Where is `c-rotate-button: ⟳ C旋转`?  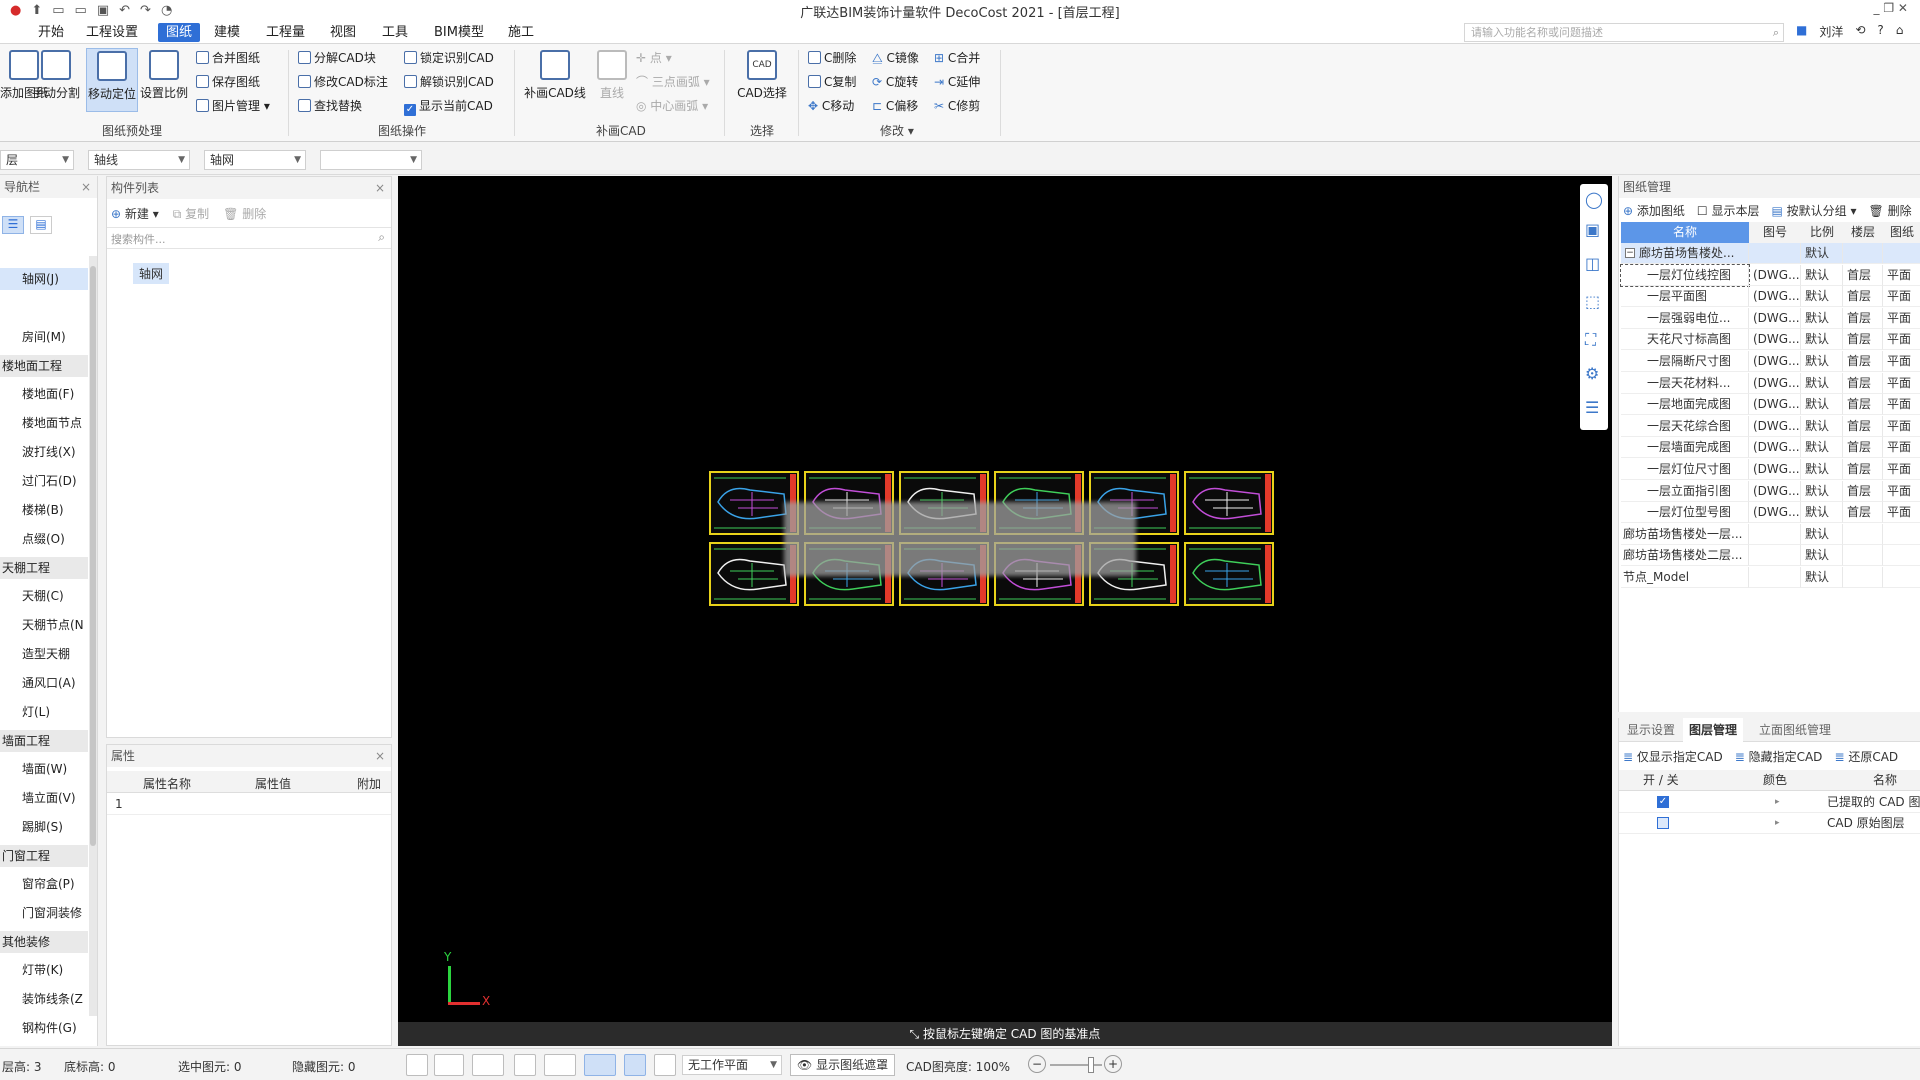 c-rotate-button: ⟳ C旋转 is located at coordinates (895, 82).